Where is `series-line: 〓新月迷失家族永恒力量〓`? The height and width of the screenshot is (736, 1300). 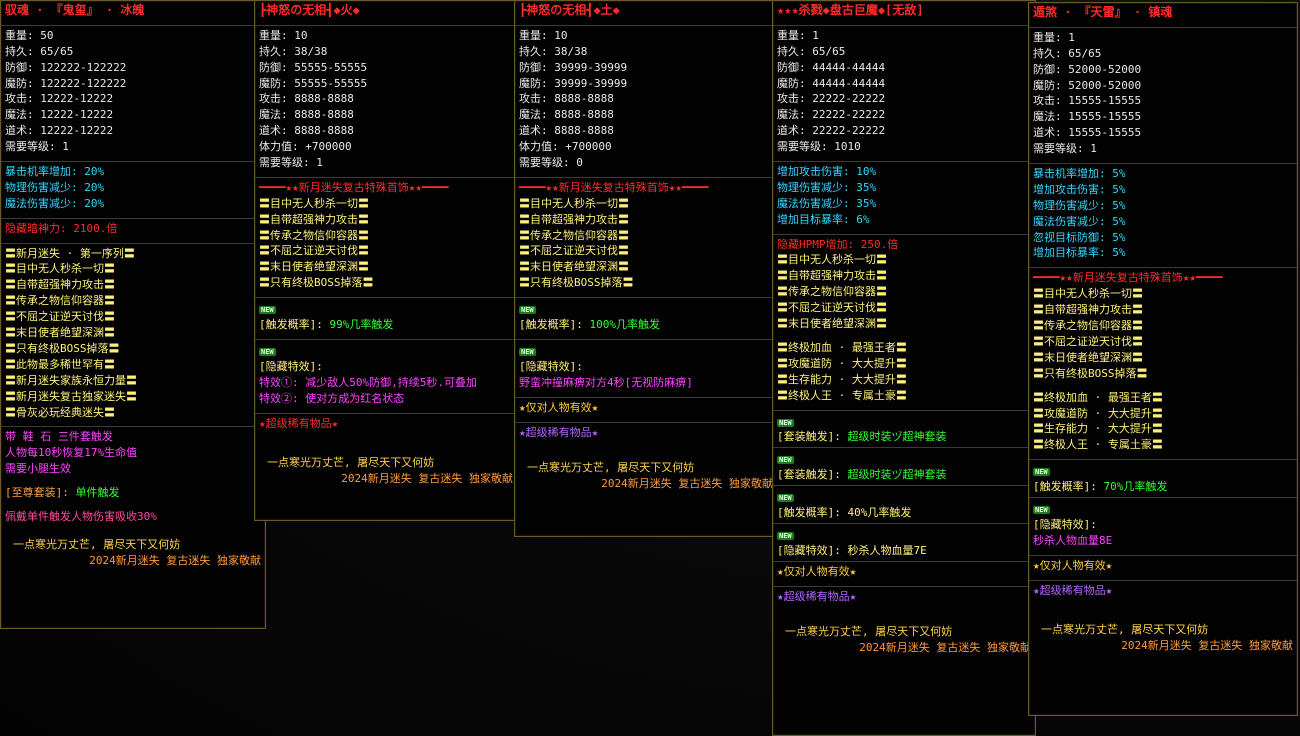 series-line: 〓新月迷失家族永恒力量〓 is located at coordinates (71, 380).